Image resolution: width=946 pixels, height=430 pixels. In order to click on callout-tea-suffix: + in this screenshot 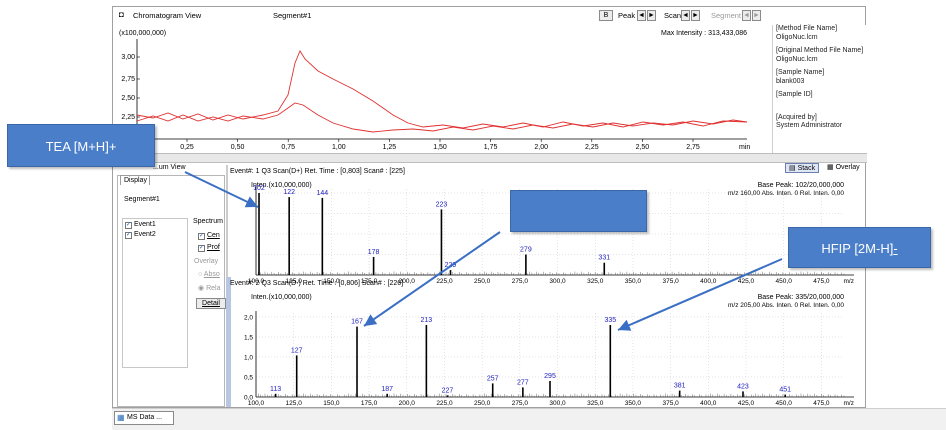, I will do `click(112, 146)`.